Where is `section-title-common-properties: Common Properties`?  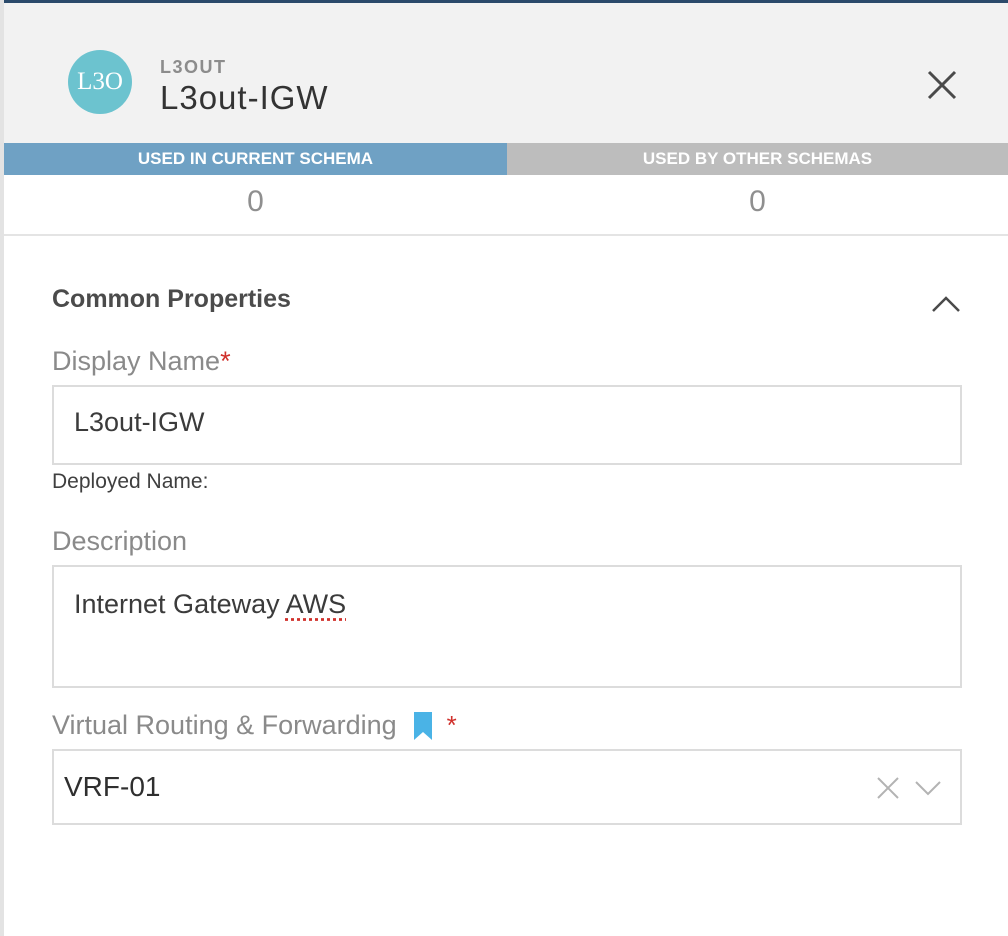 section-title-common-properties: Common Properties is located at coordinates (171, 299).